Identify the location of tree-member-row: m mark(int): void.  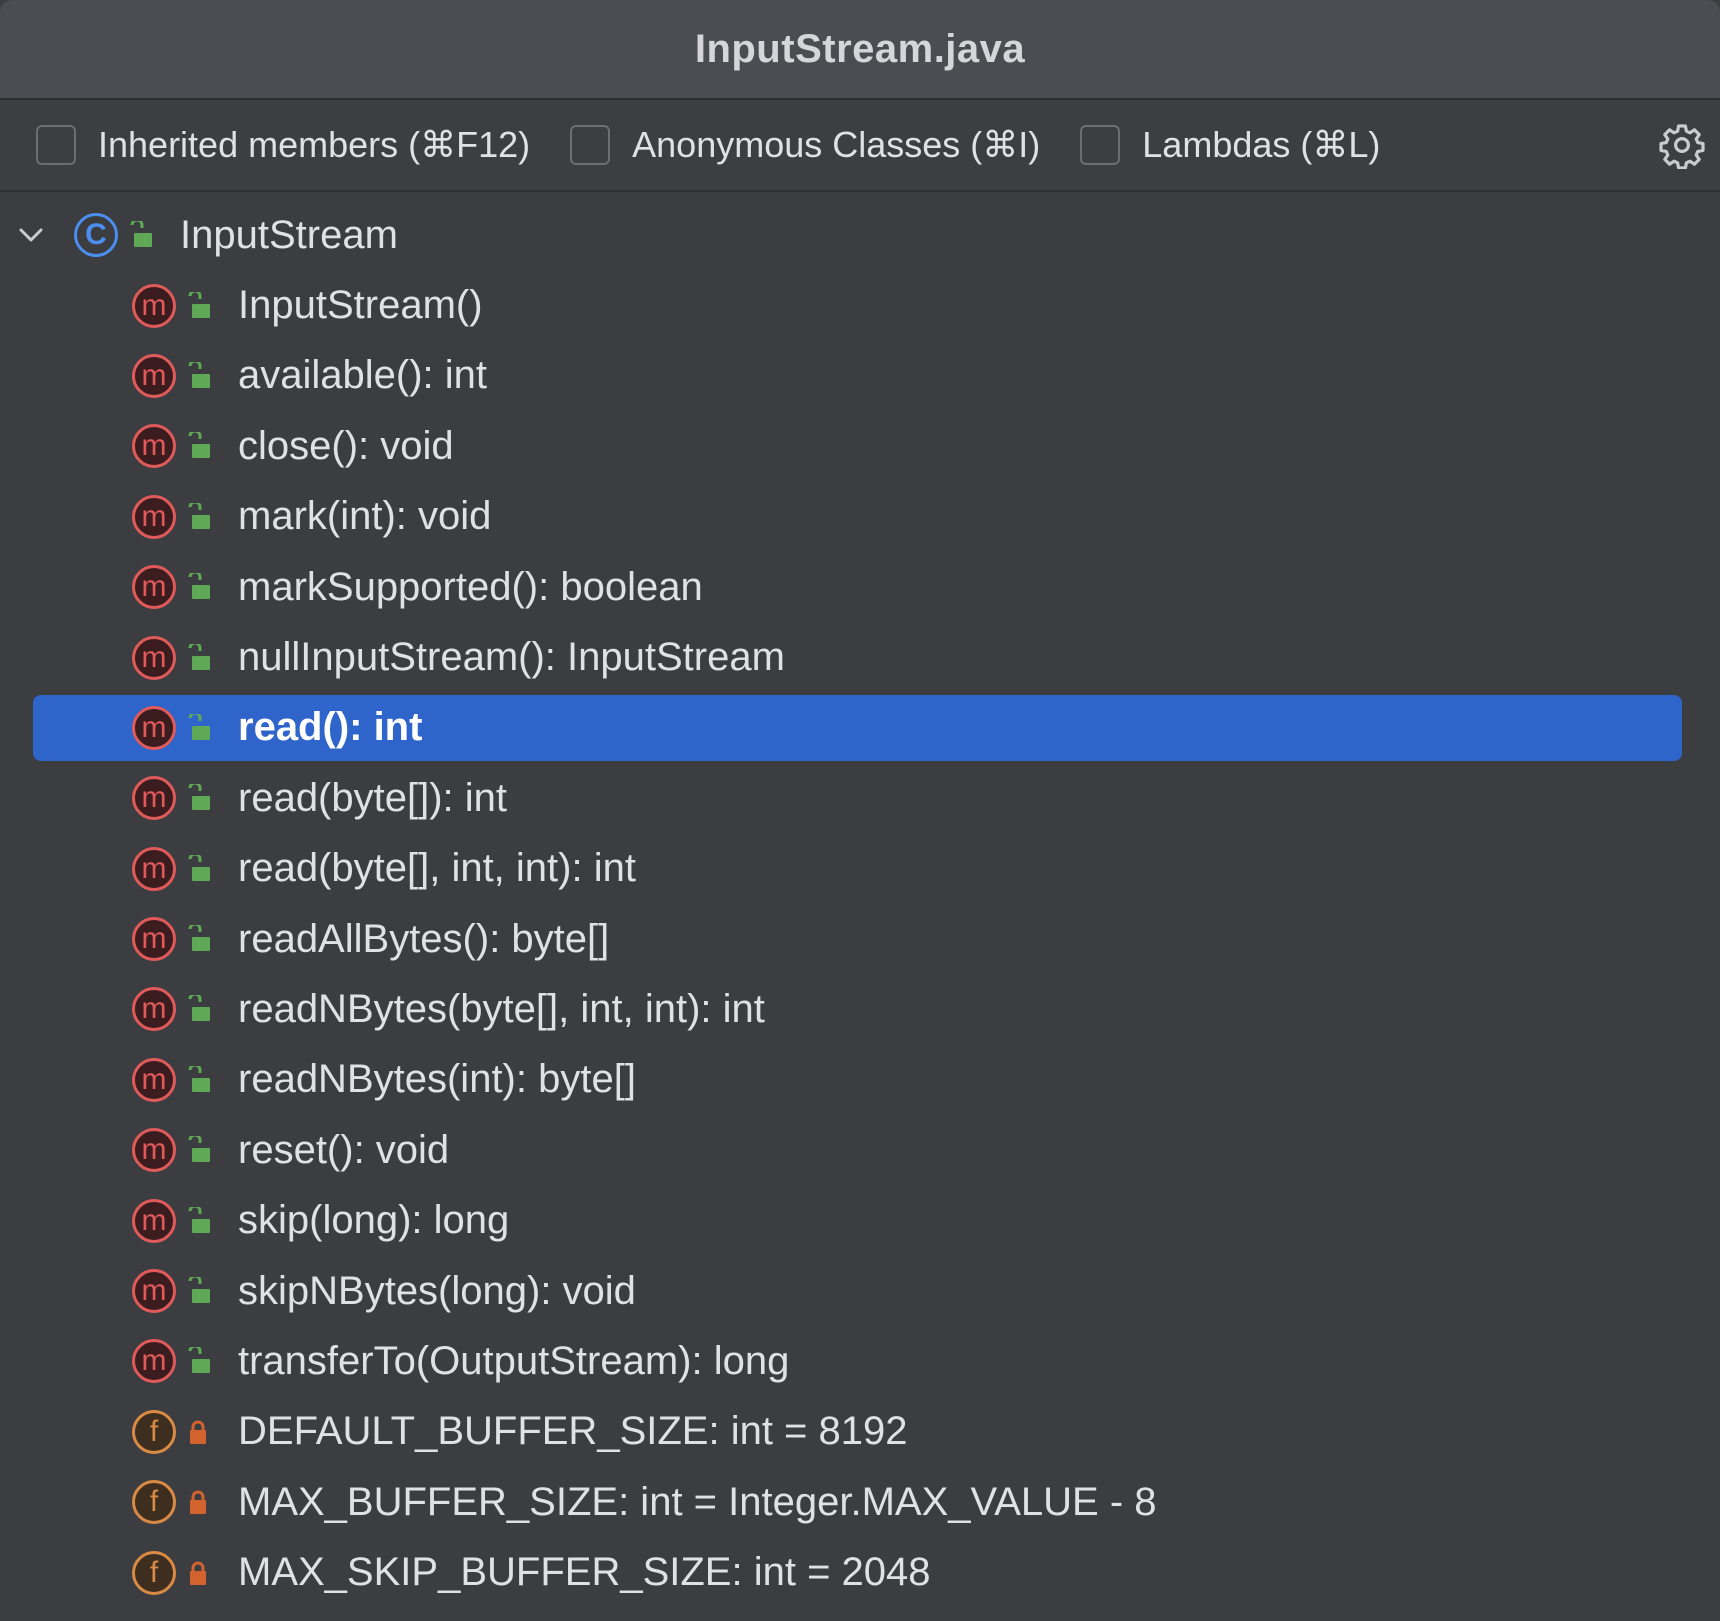
(860, 517).